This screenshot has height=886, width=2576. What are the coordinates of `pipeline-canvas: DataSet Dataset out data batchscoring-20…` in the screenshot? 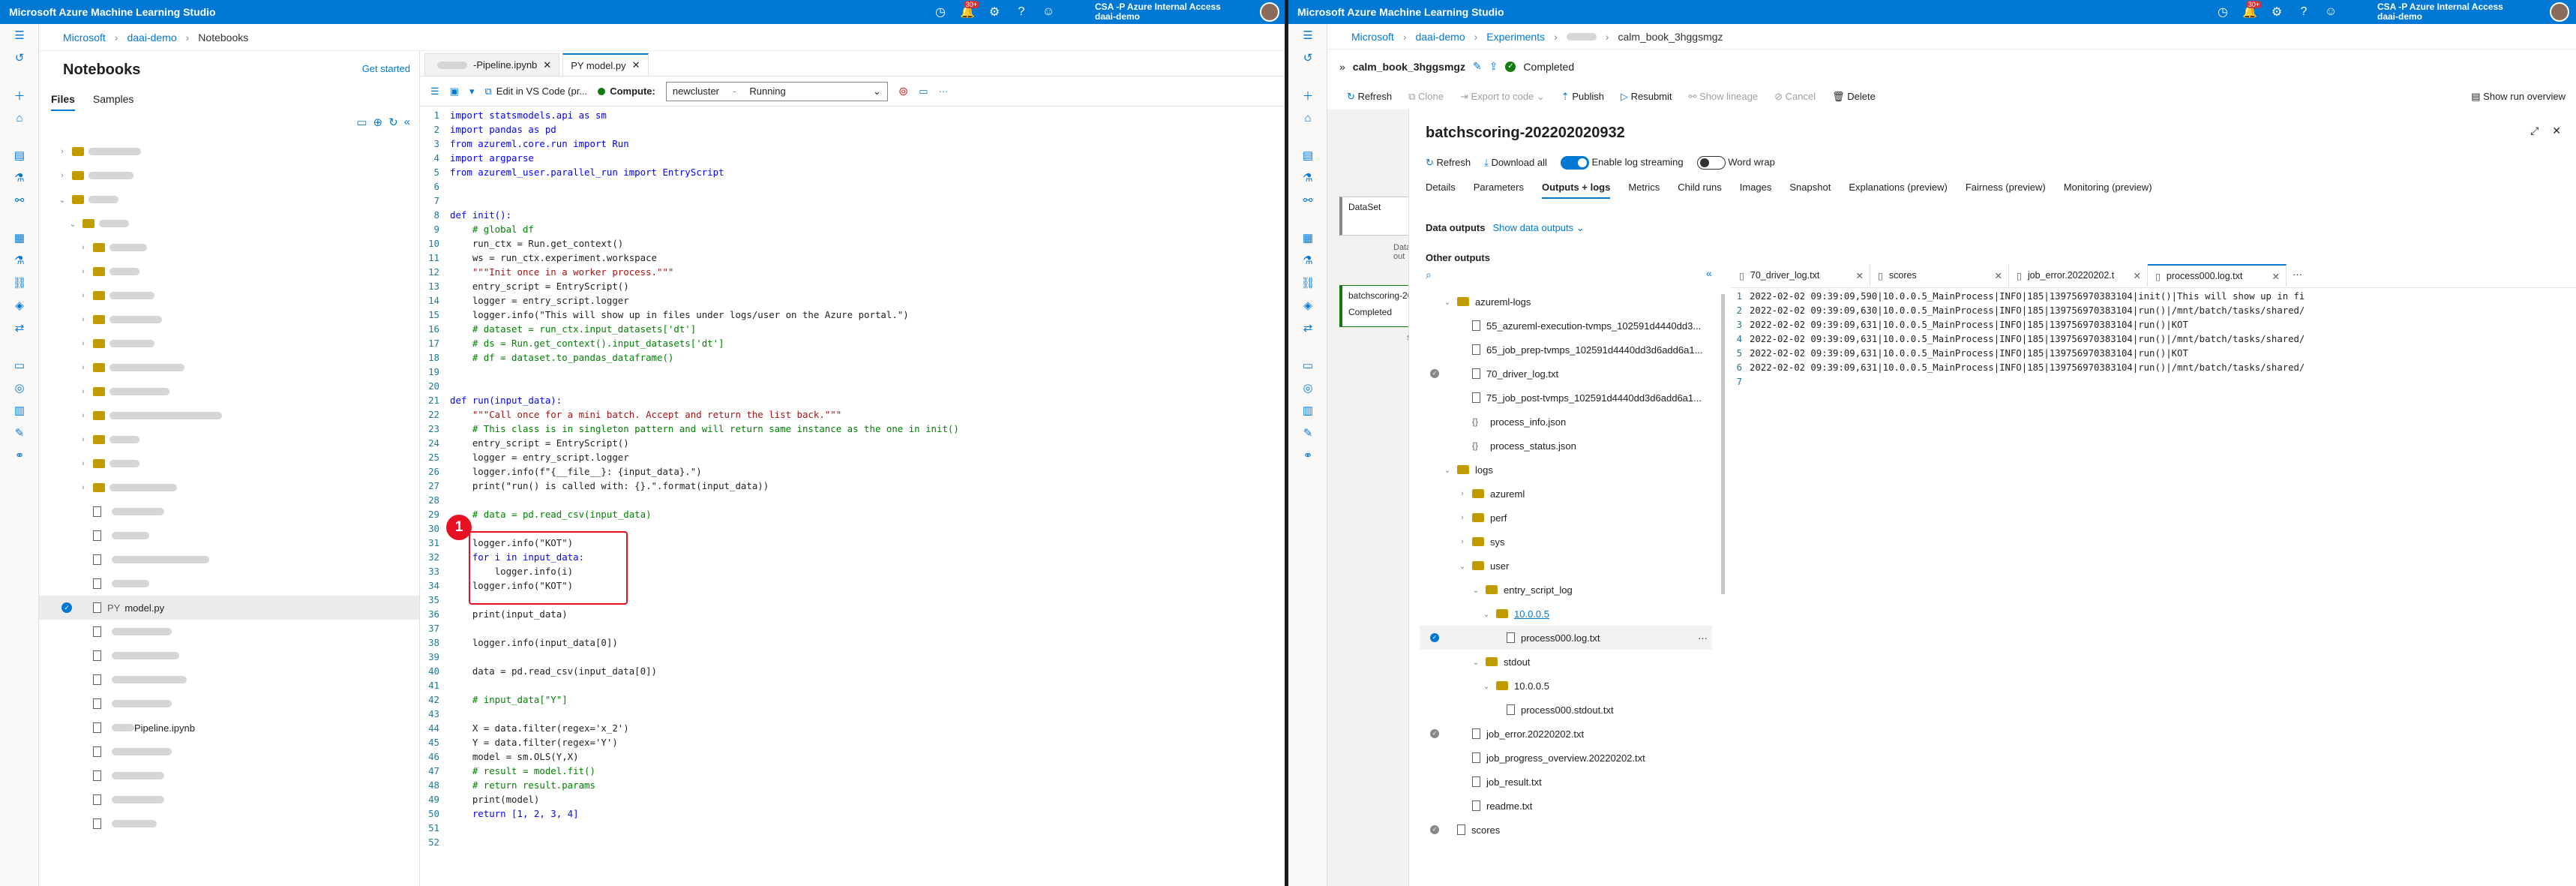 It's located at (1384, 498).